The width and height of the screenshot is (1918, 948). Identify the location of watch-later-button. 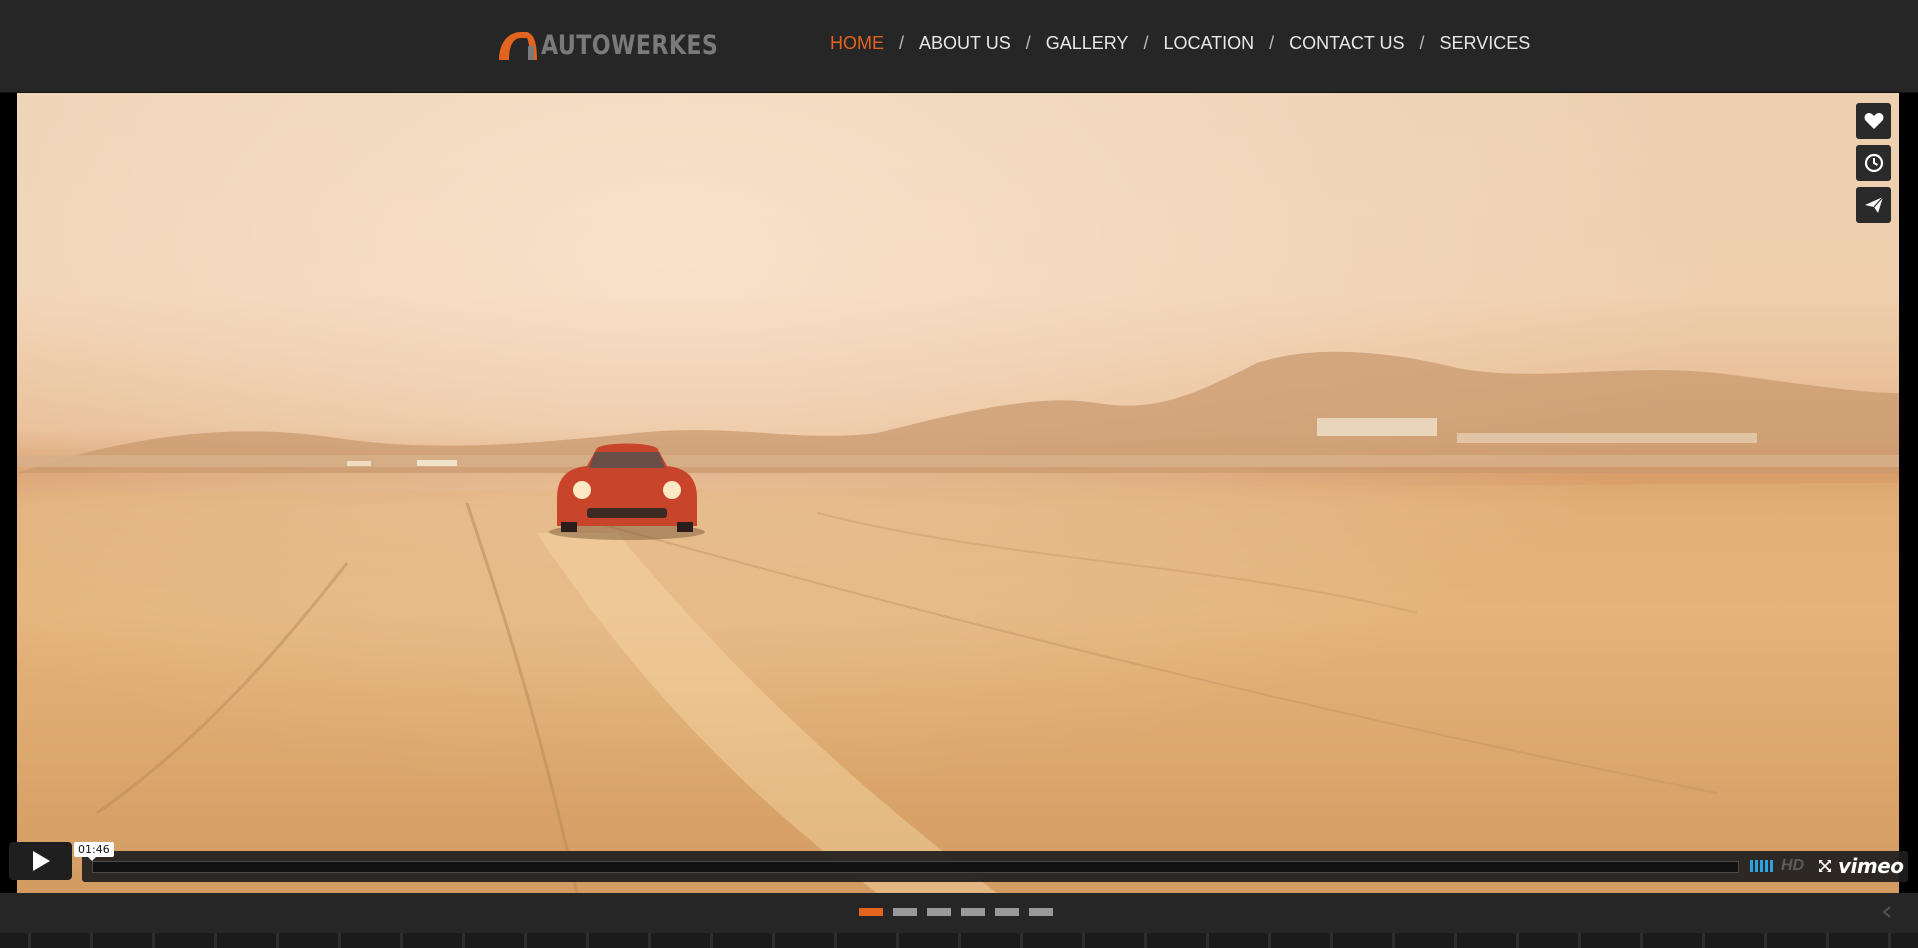
(1873, 163).